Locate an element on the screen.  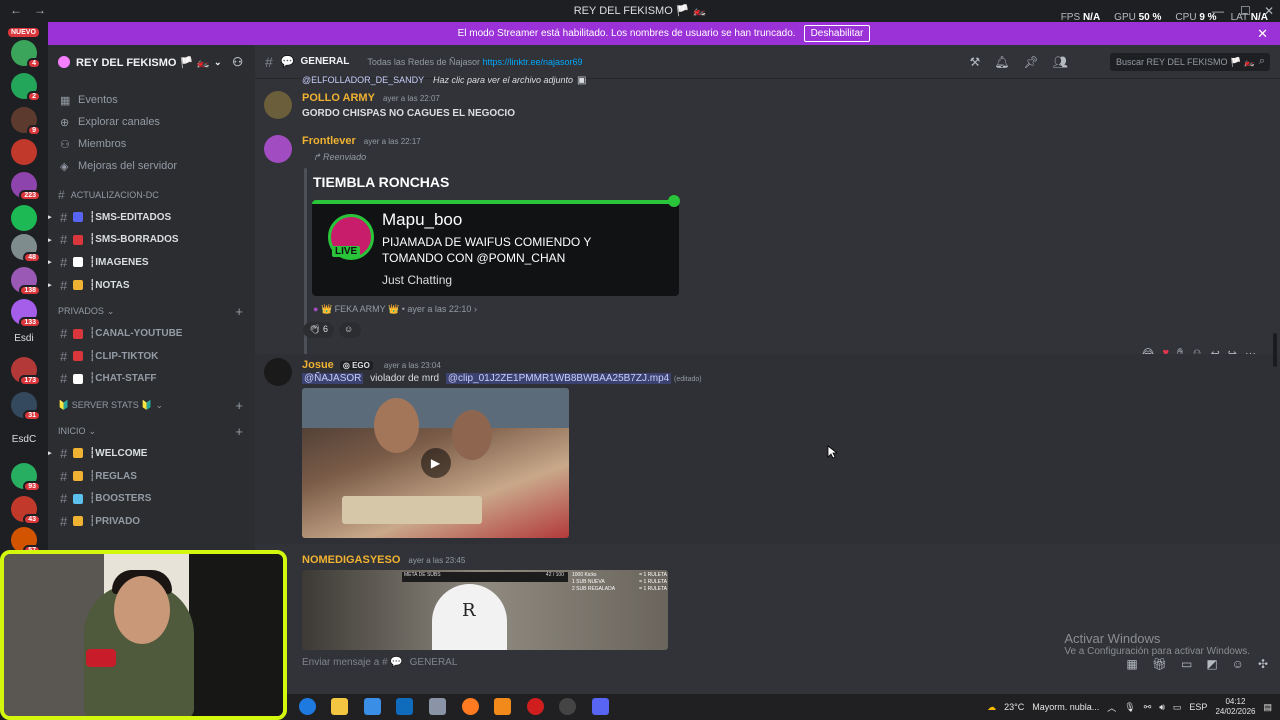
pin-icon: 📌︎ is located at coordinates (1031, 62).